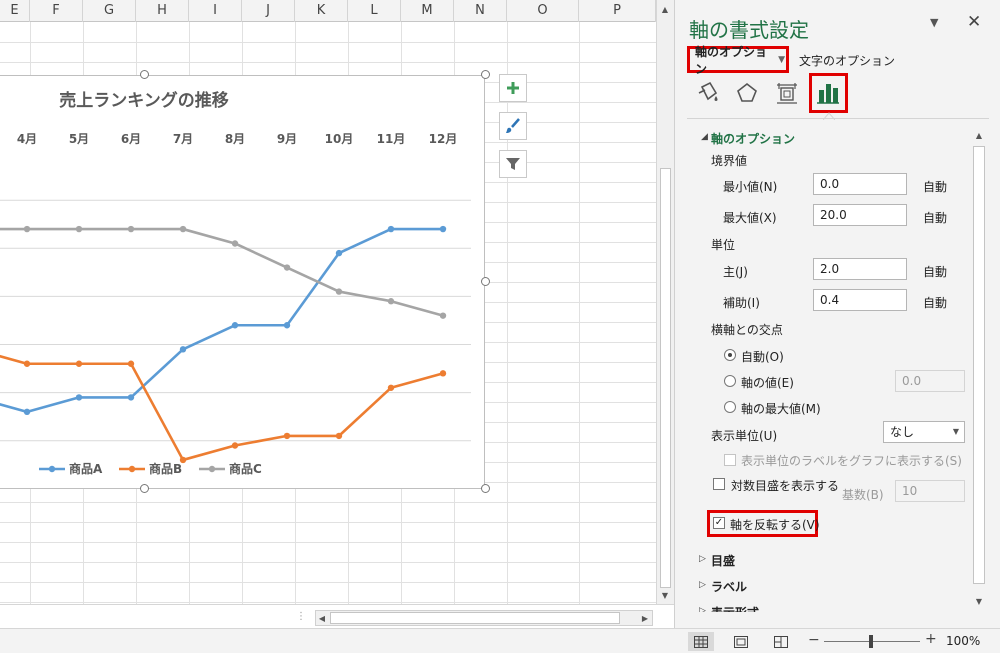 The image size is (1000, 653). What do you see at coordinates (374, 11) in the screenshot?
I see `column-header-l: L` at bounding box center [374, 11].